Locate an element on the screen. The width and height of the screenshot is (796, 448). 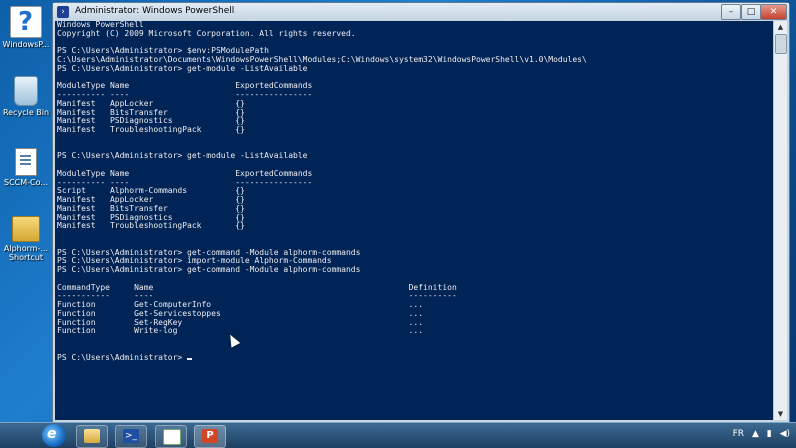
volume-icon: ◀) is located at coordinates (785, 434).